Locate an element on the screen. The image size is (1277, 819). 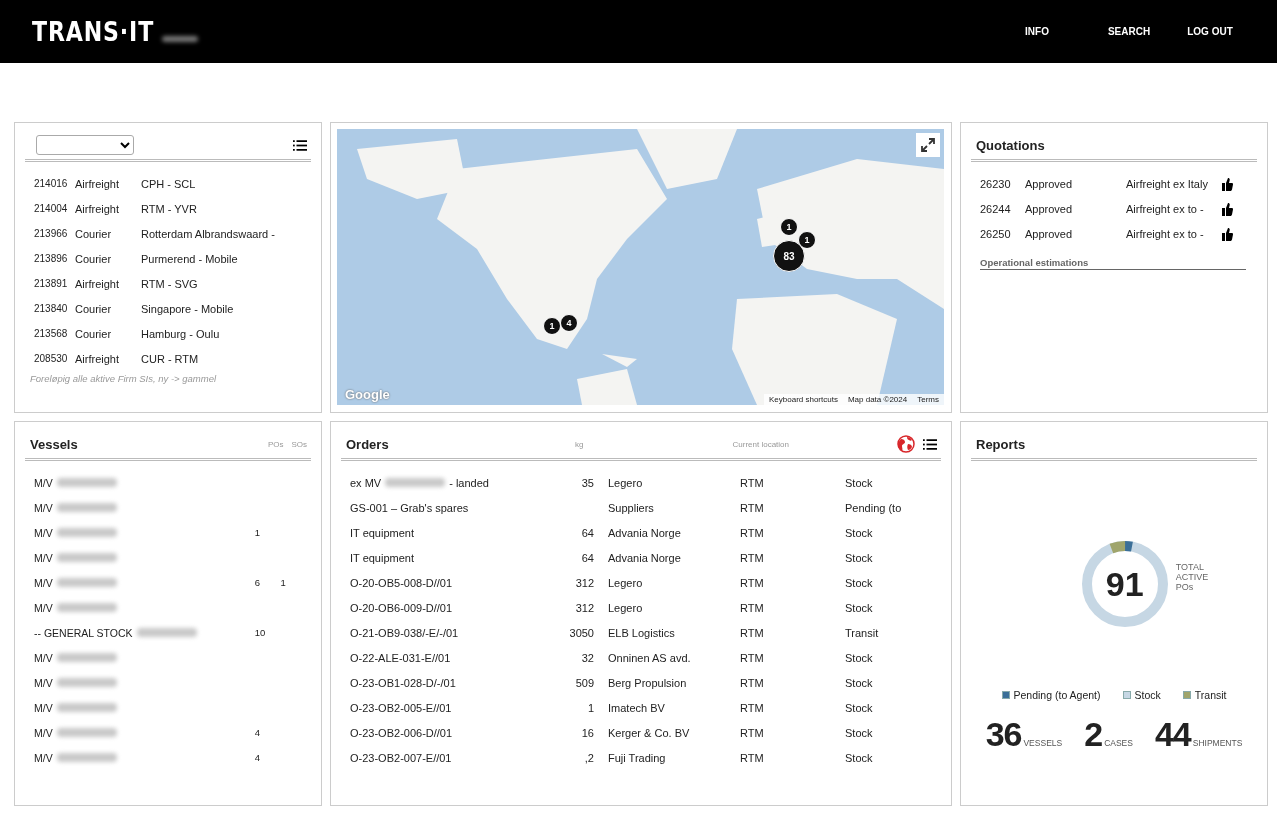
shipment-route: Hamburg - Oulu is located at coordinates (180, 333).